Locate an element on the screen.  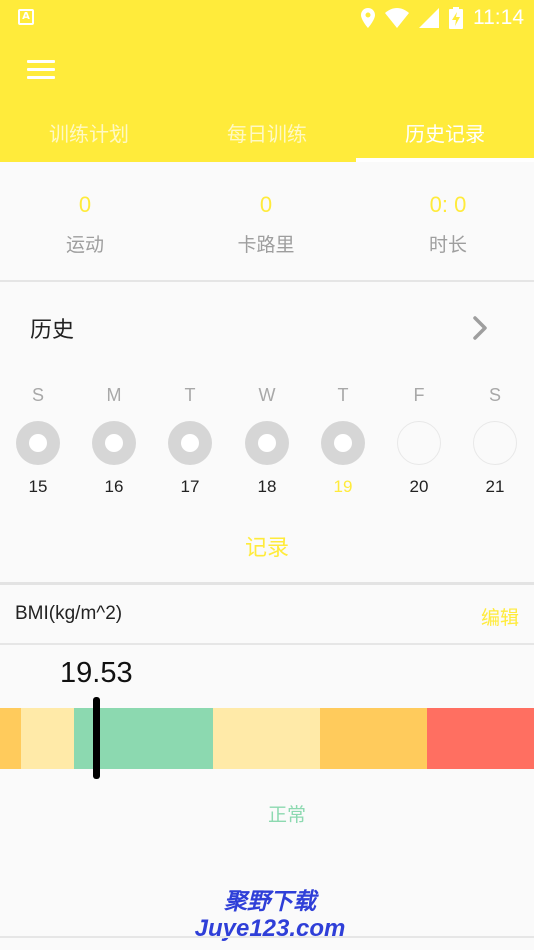
day-date: 20 is located at coordinates (419, 486).